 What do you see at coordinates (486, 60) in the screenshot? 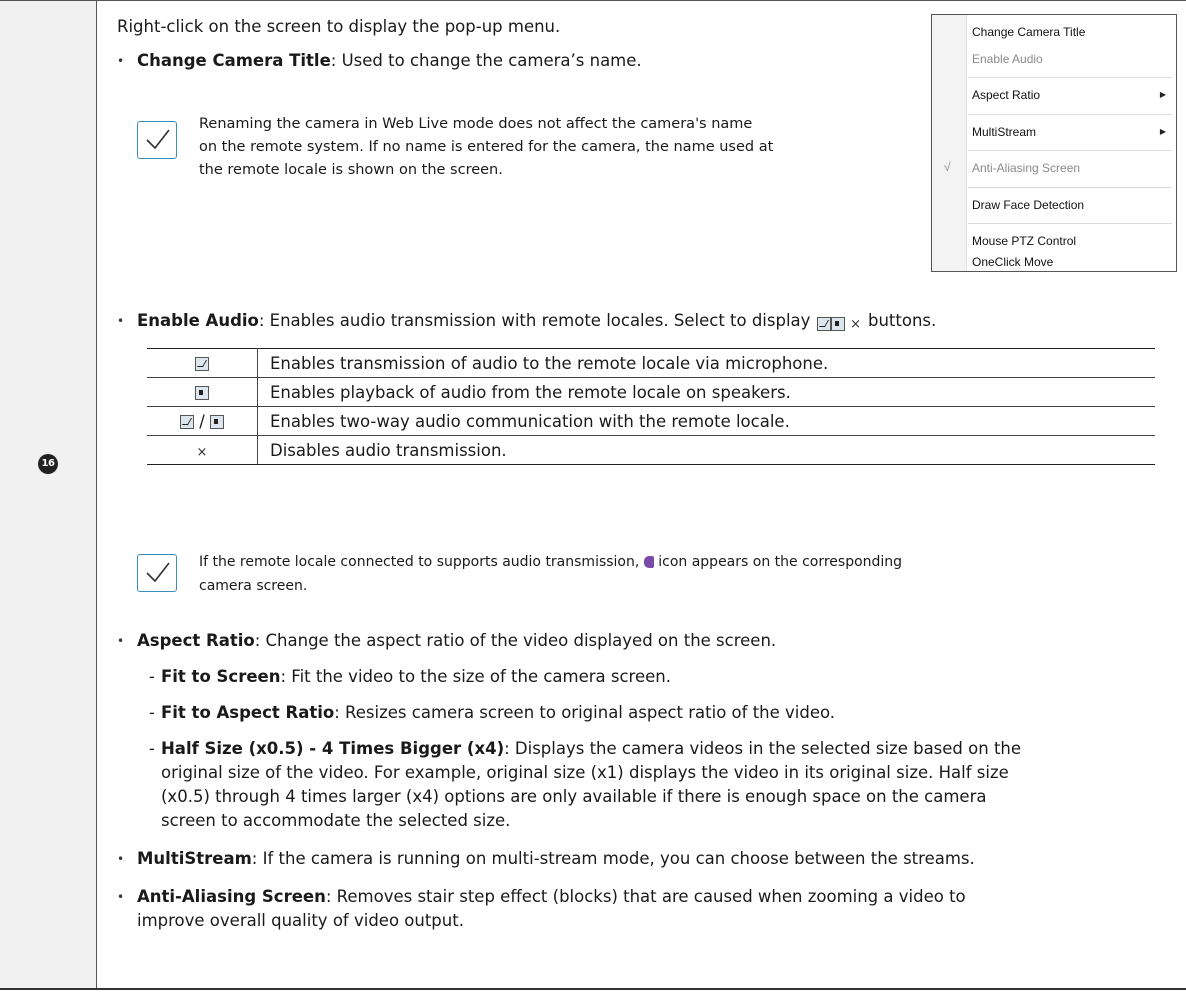
I see `change-title-desc: : Used to change the camera’s name.` at bounding box center [486, 60].